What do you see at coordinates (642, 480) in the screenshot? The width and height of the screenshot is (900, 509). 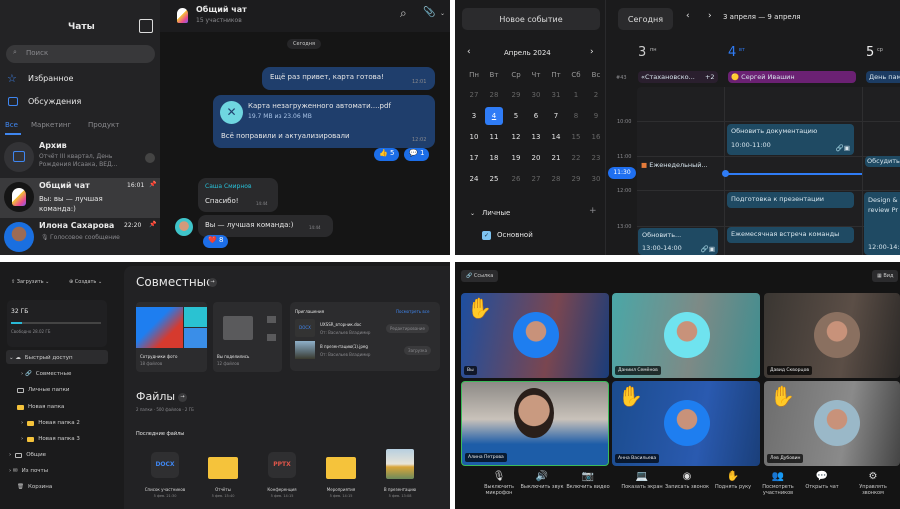 I see `toolbar-button-screen-share: 💻 Показать экран` at bounding box center [642, 480].